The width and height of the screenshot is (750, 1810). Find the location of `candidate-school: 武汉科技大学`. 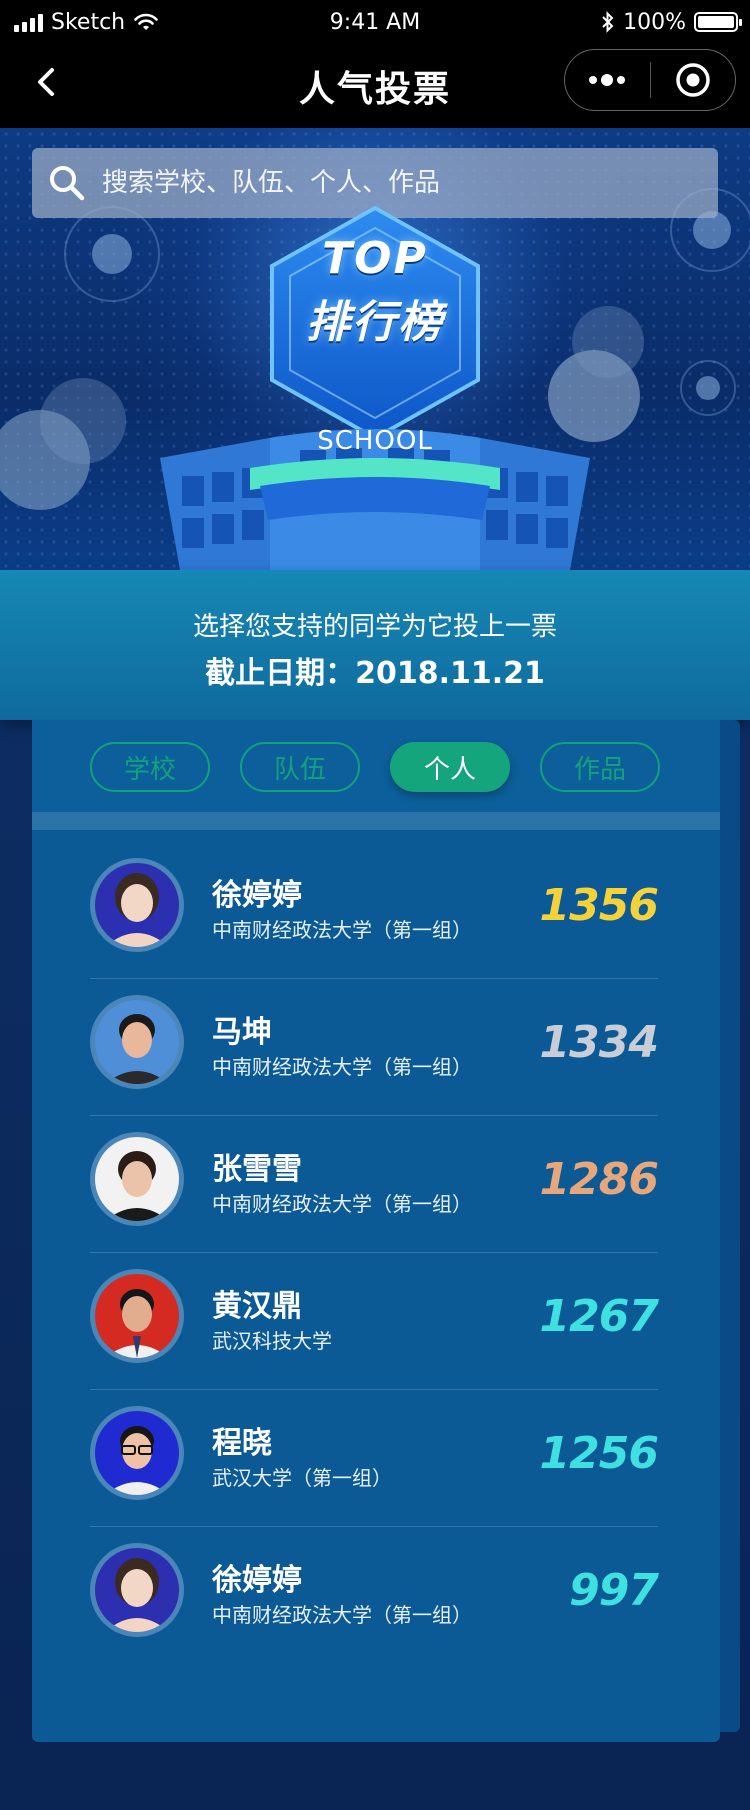

candidate-school: 武汉科技大学 is located at coordinates (272, 1341).